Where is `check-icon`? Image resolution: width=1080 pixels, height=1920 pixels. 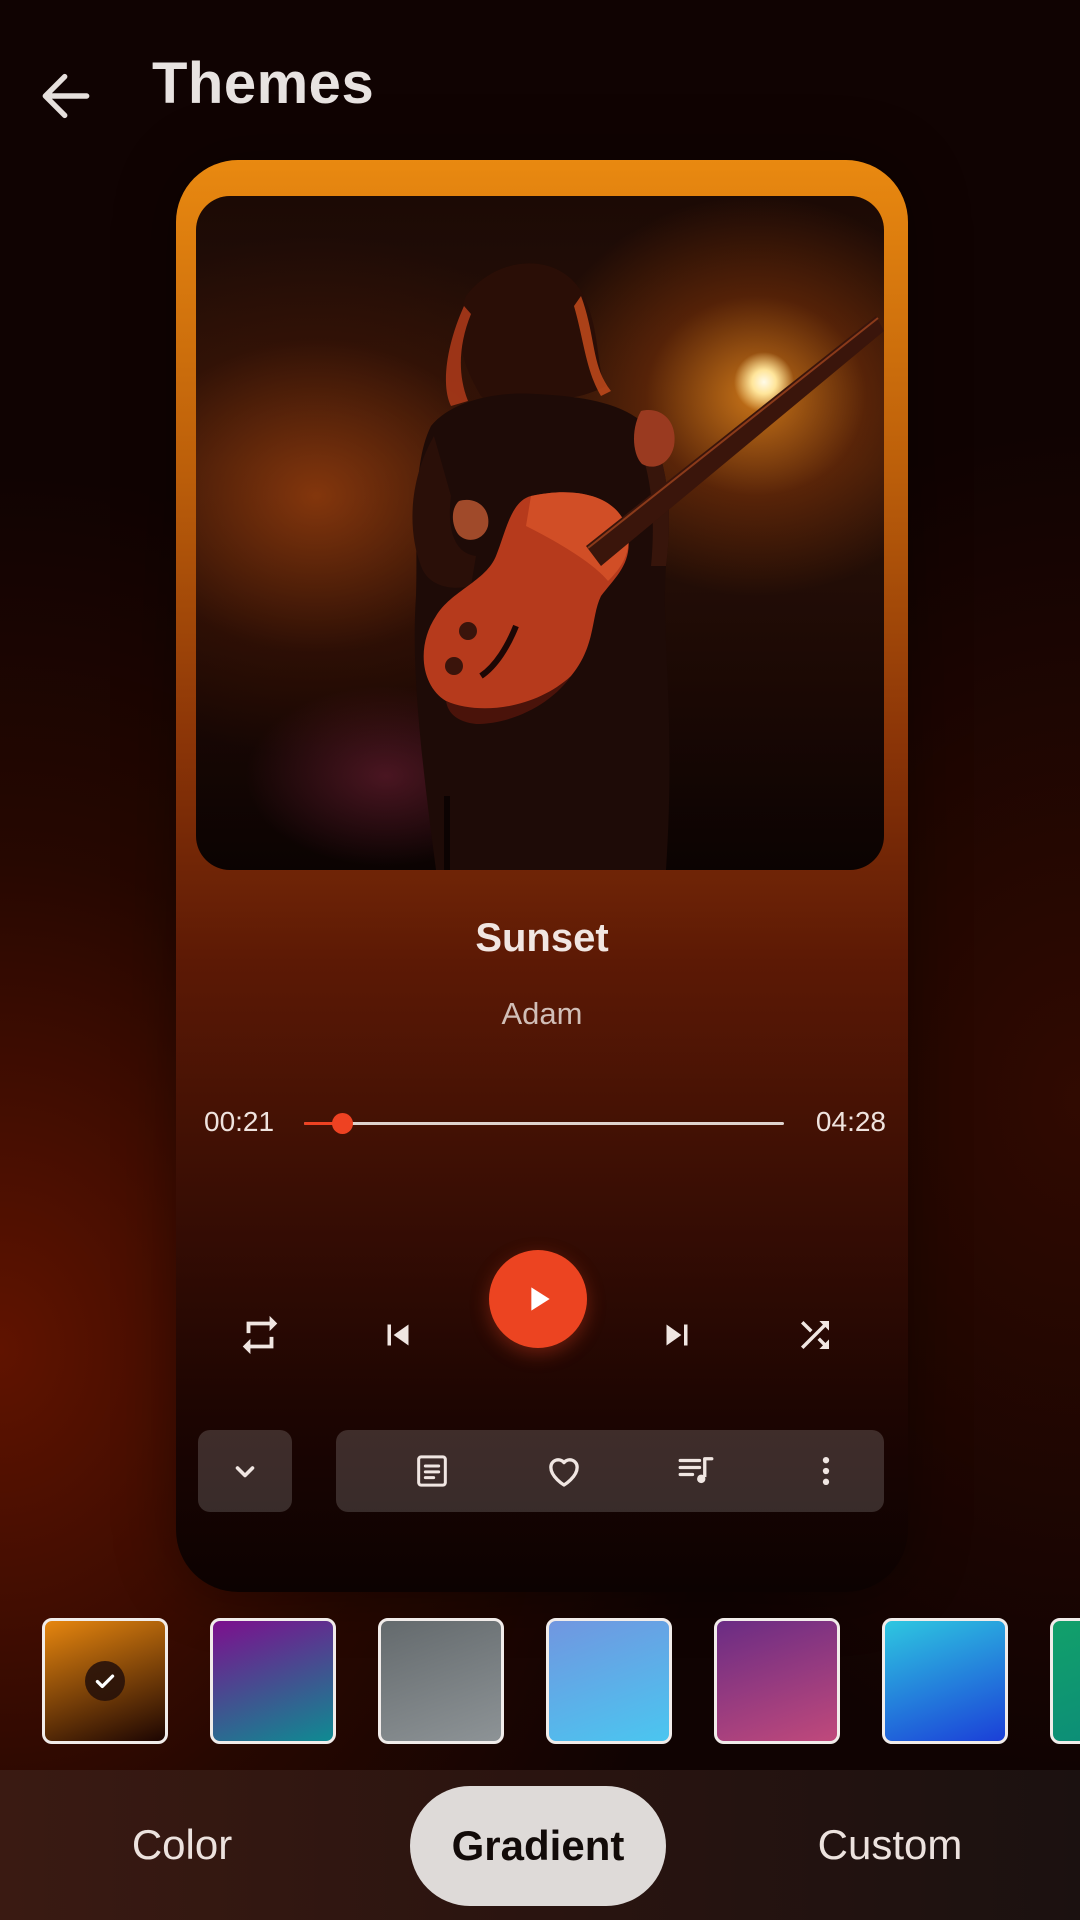
check-icon is located at coordinates (105, 1681).